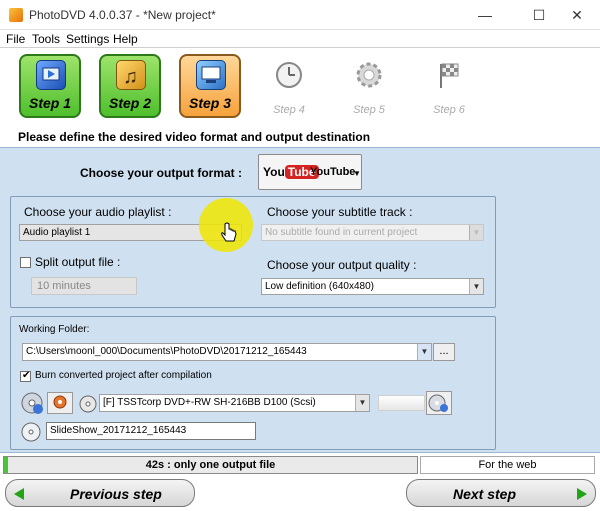 This screenshot has width=600, height=511. Describe the element at coordinates (577, 15) in the screenshot. I see `close-icon: ✕` at that location.